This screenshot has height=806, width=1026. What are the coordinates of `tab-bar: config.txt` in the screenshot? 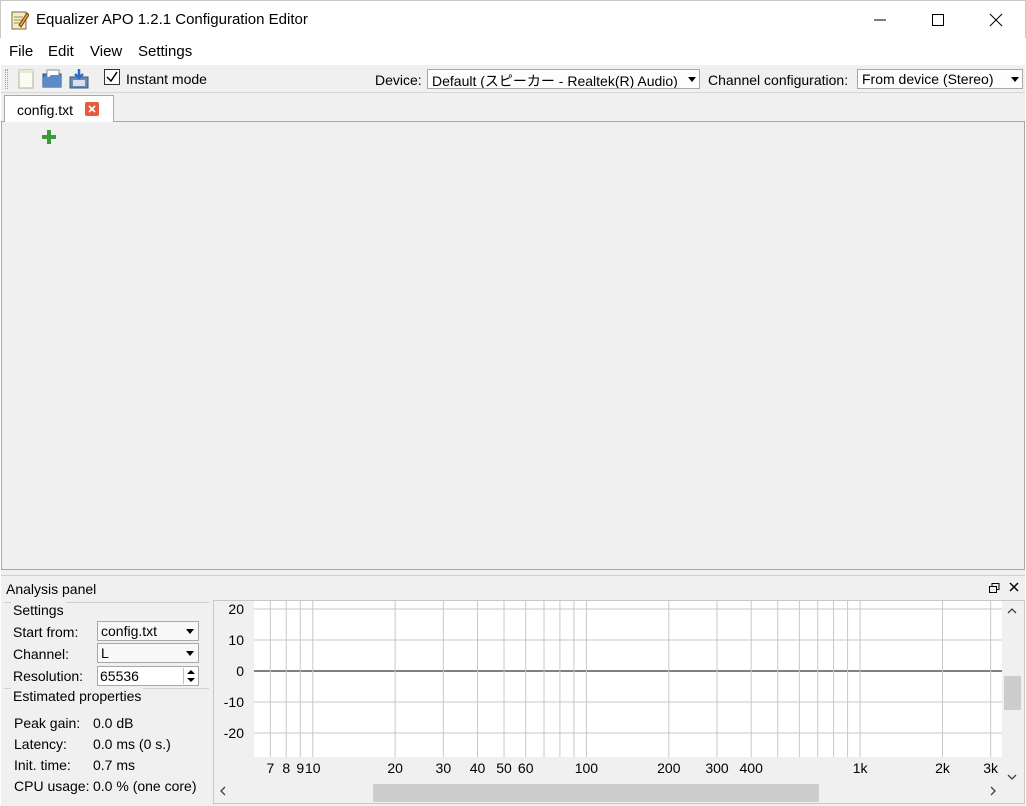 It's located at (513, 108).